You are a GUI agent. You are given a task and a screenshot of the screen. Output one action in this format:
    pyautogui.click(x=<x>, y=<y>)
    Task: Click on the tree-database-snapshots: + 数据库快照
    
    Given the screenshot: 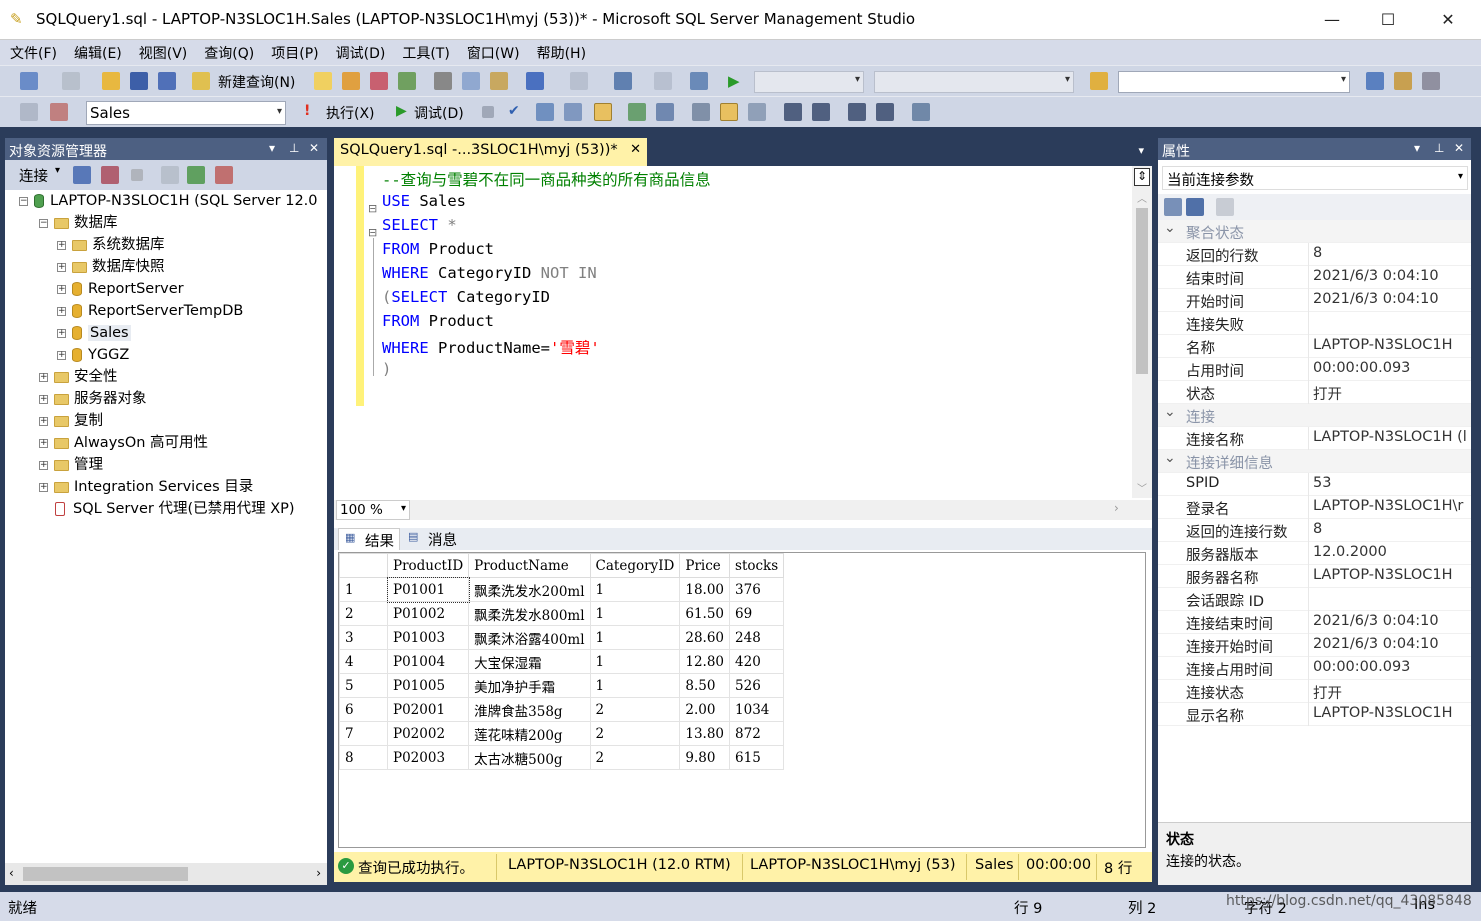 What is the action you would take?
    pyautogui.click(x=111, y=267)
    